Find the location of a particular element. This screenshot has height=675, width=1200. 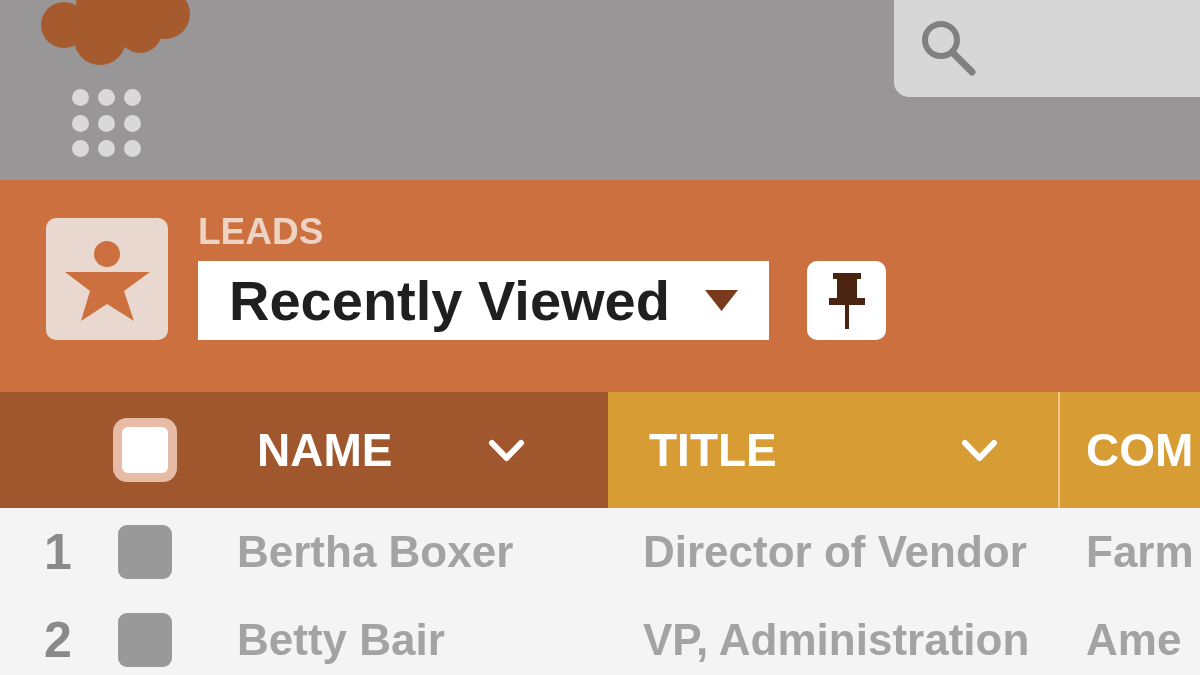

object-label: LEADS is located at coordinates (261, 231).